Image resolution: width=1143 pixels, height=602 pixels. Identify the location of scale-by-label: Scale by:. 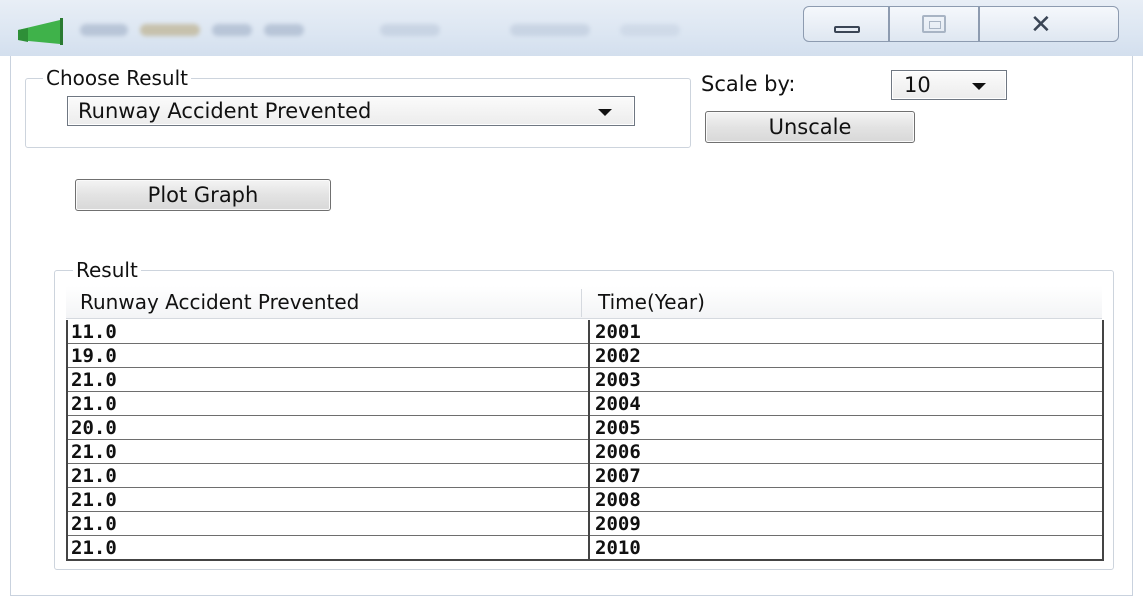
(748, 84).